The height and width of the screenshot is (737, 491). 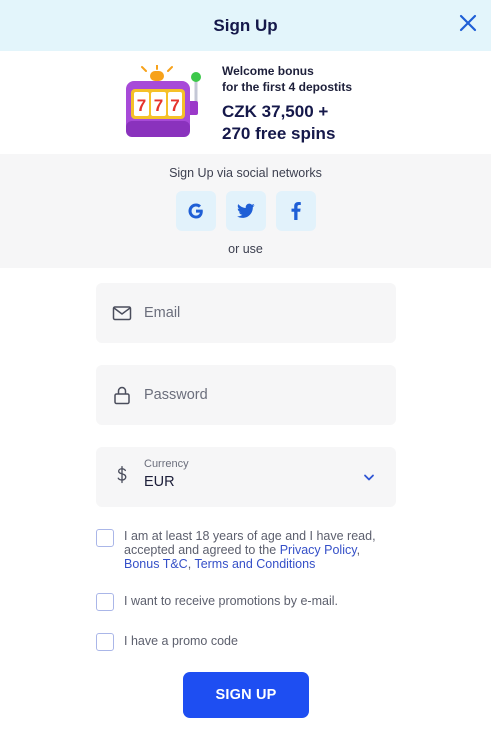 I want to click on terms-conditions-link: Terms and Conditions, so click(x=254, y=564).